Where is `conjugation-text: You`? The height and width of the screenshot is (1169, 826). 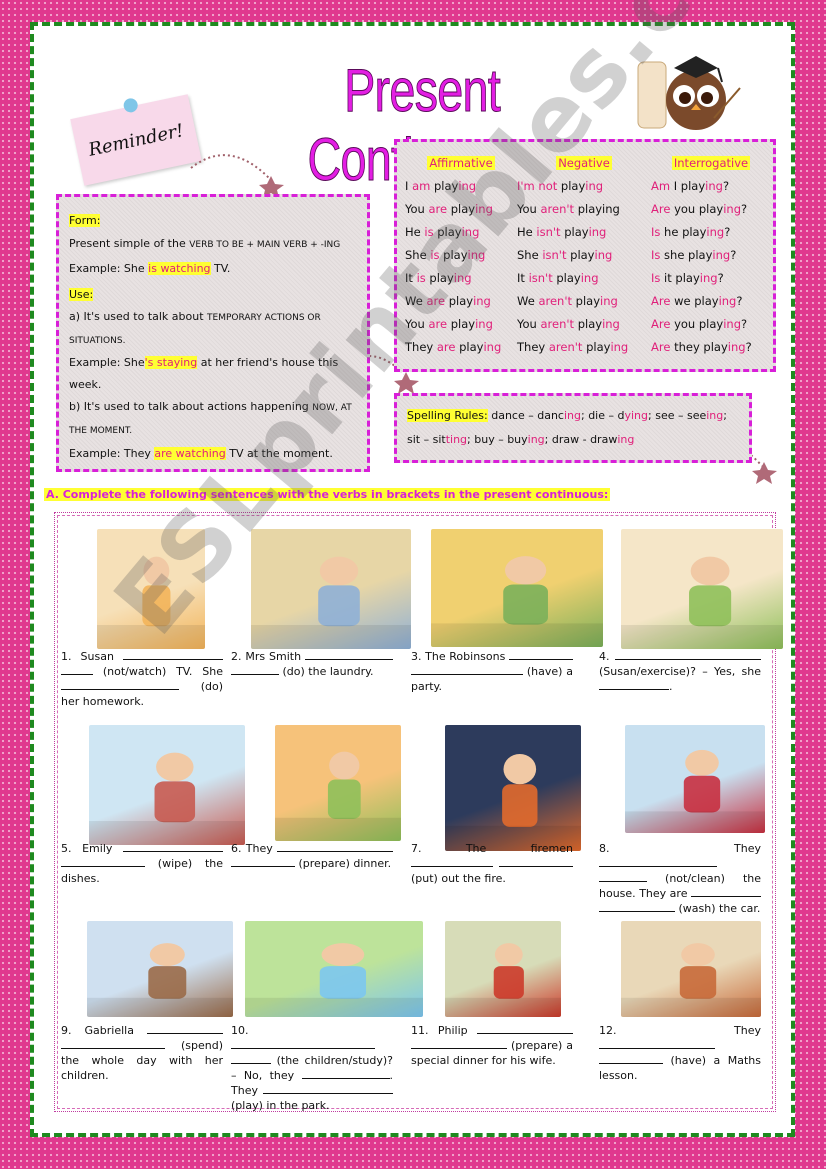
conjugation-text: You is located at coordinates (417, 209).